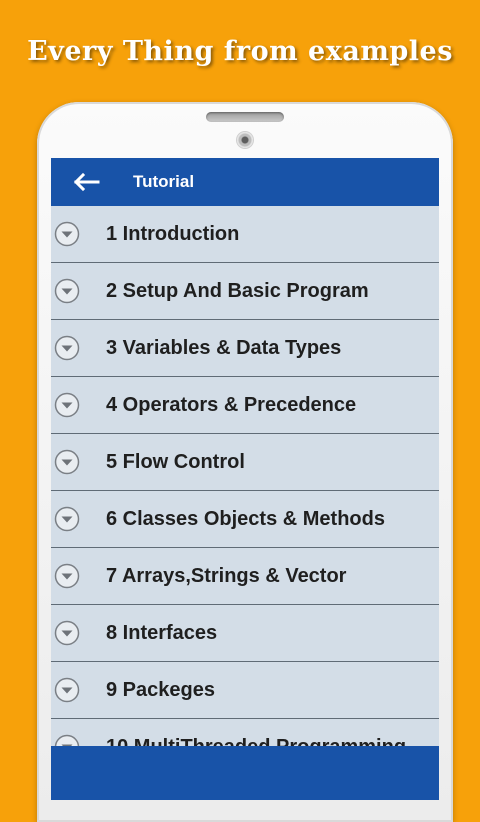 The image size is (480, 822). Describe the element at coordinates (224, 348) in the screenshot. I see `list-item-label: 3 Variables & Data Types` at that location.